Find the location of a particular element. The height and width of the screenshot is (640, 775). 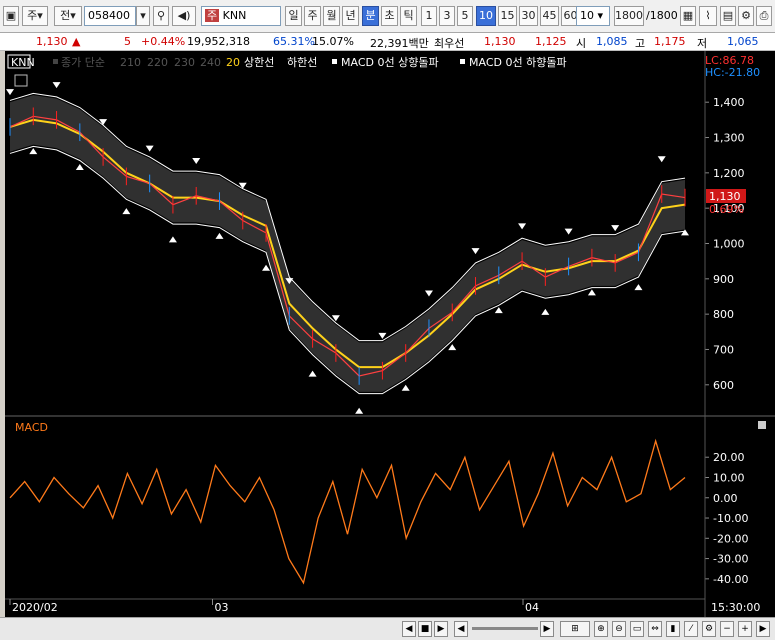

zoom-in-icon: ⊕ is located at coordinates (601, 629).